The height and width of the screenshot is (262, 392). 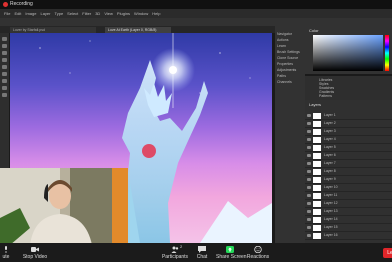 What do you see at coordinates (30, 13) in the screenshot?
I see `menu-image: Image` at bounding box center [30, 13].